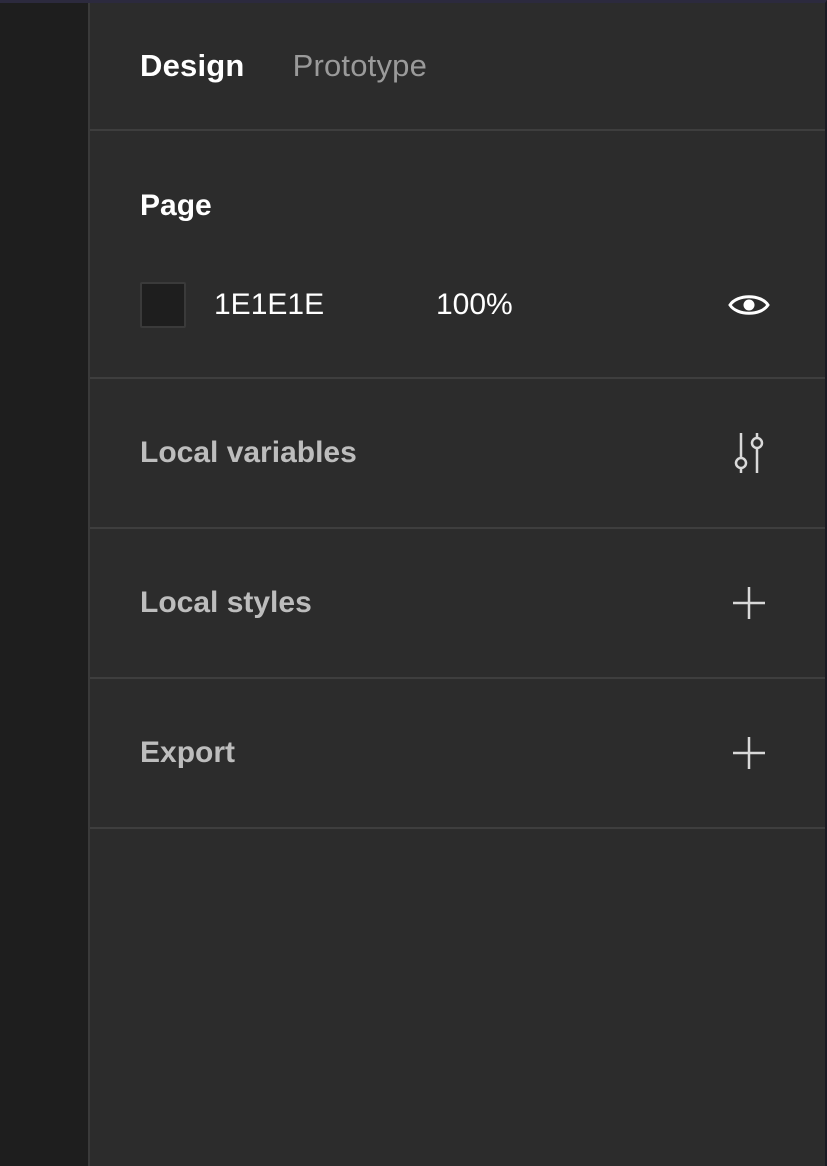  Describe the element at coordinates (176, 205) in the screenshot. I see `page-section-title: Page` at that location.